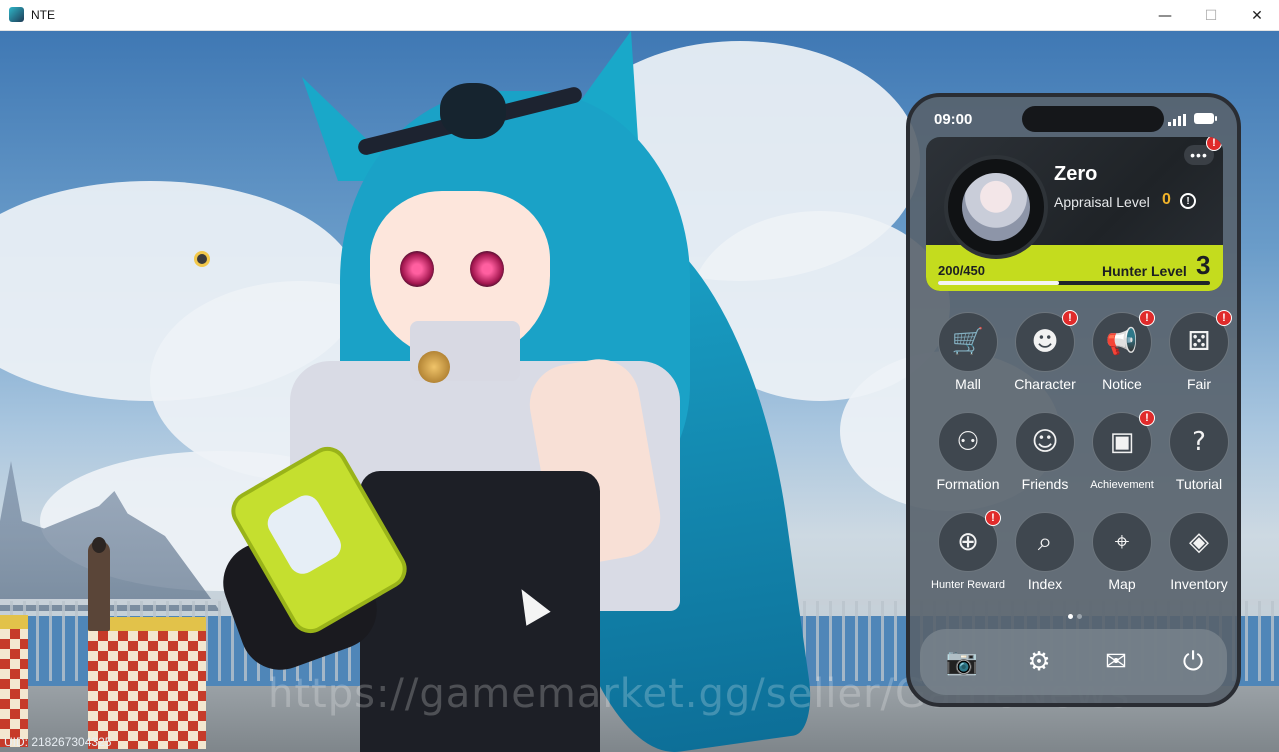 The width and height of the screenshot is (1279, 752). I want to click on avatar, so click(996, 207).